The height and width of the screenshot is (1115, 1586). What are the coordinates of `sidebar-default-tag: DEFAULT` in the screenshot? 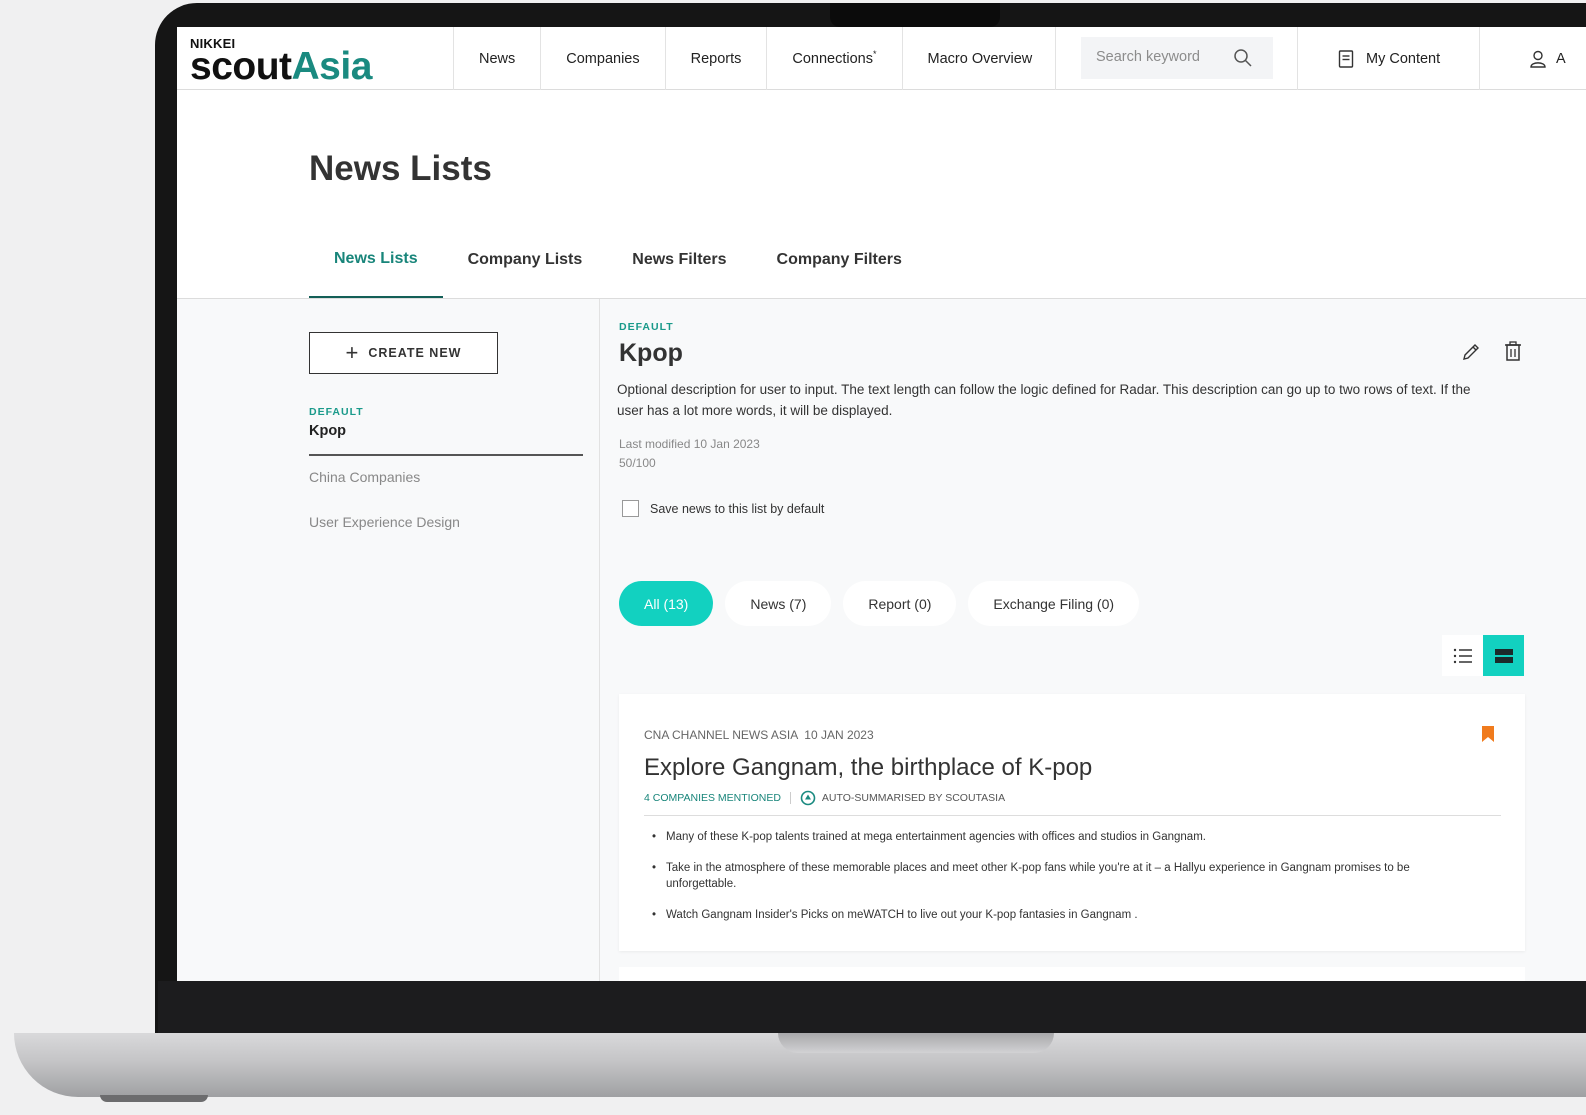 It's located at (336, 412).